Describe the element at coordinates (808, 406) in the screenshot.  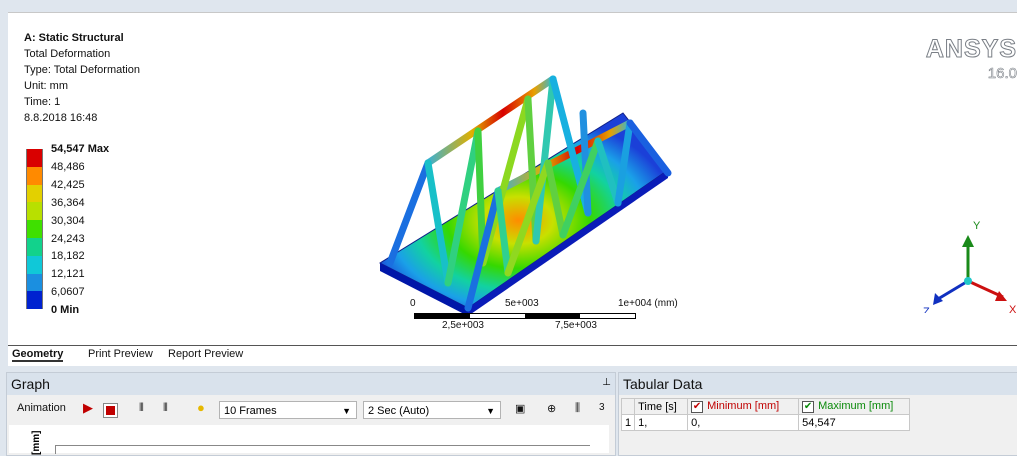
I see `checkbox-maximum: ✔` at that location.